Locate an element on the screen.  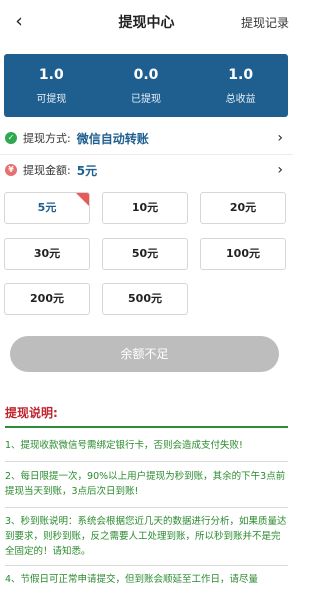
amount-option-label: 20元 is located at coordinates (243, 207).